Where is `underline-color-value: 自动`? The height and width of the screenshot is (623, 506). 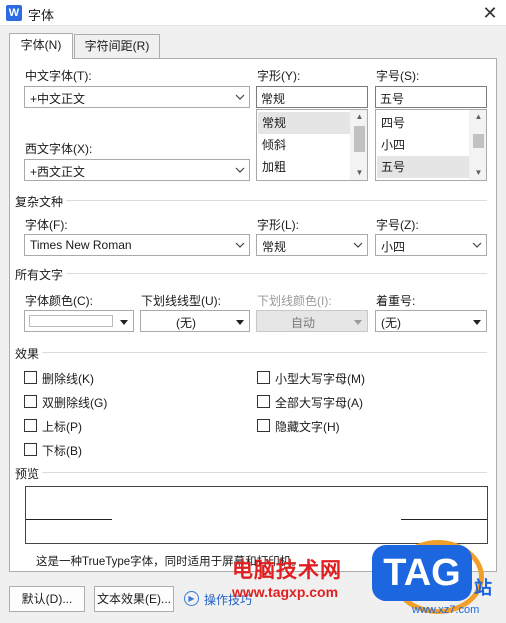 underline-color-value: 自动 is located at coordinates (302, 323).